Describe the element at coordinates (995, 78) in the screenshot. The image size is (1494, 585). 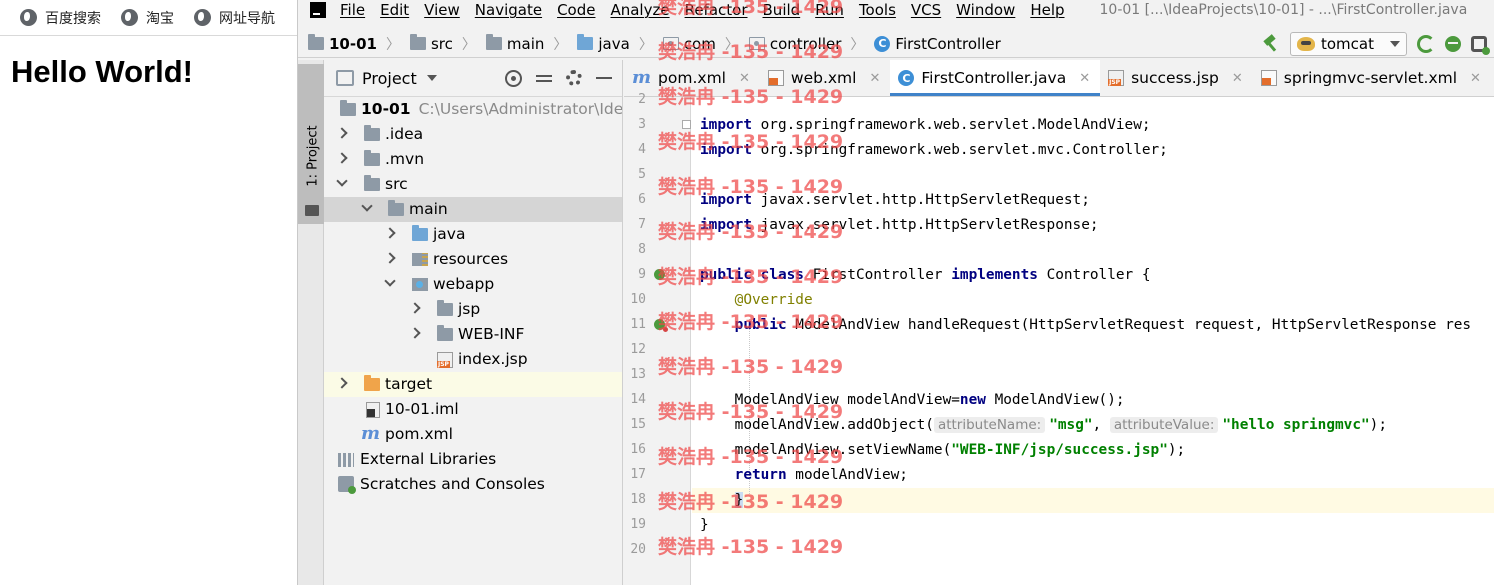
I see `tab-first-controller: C FirstController.java ✕` at that location.